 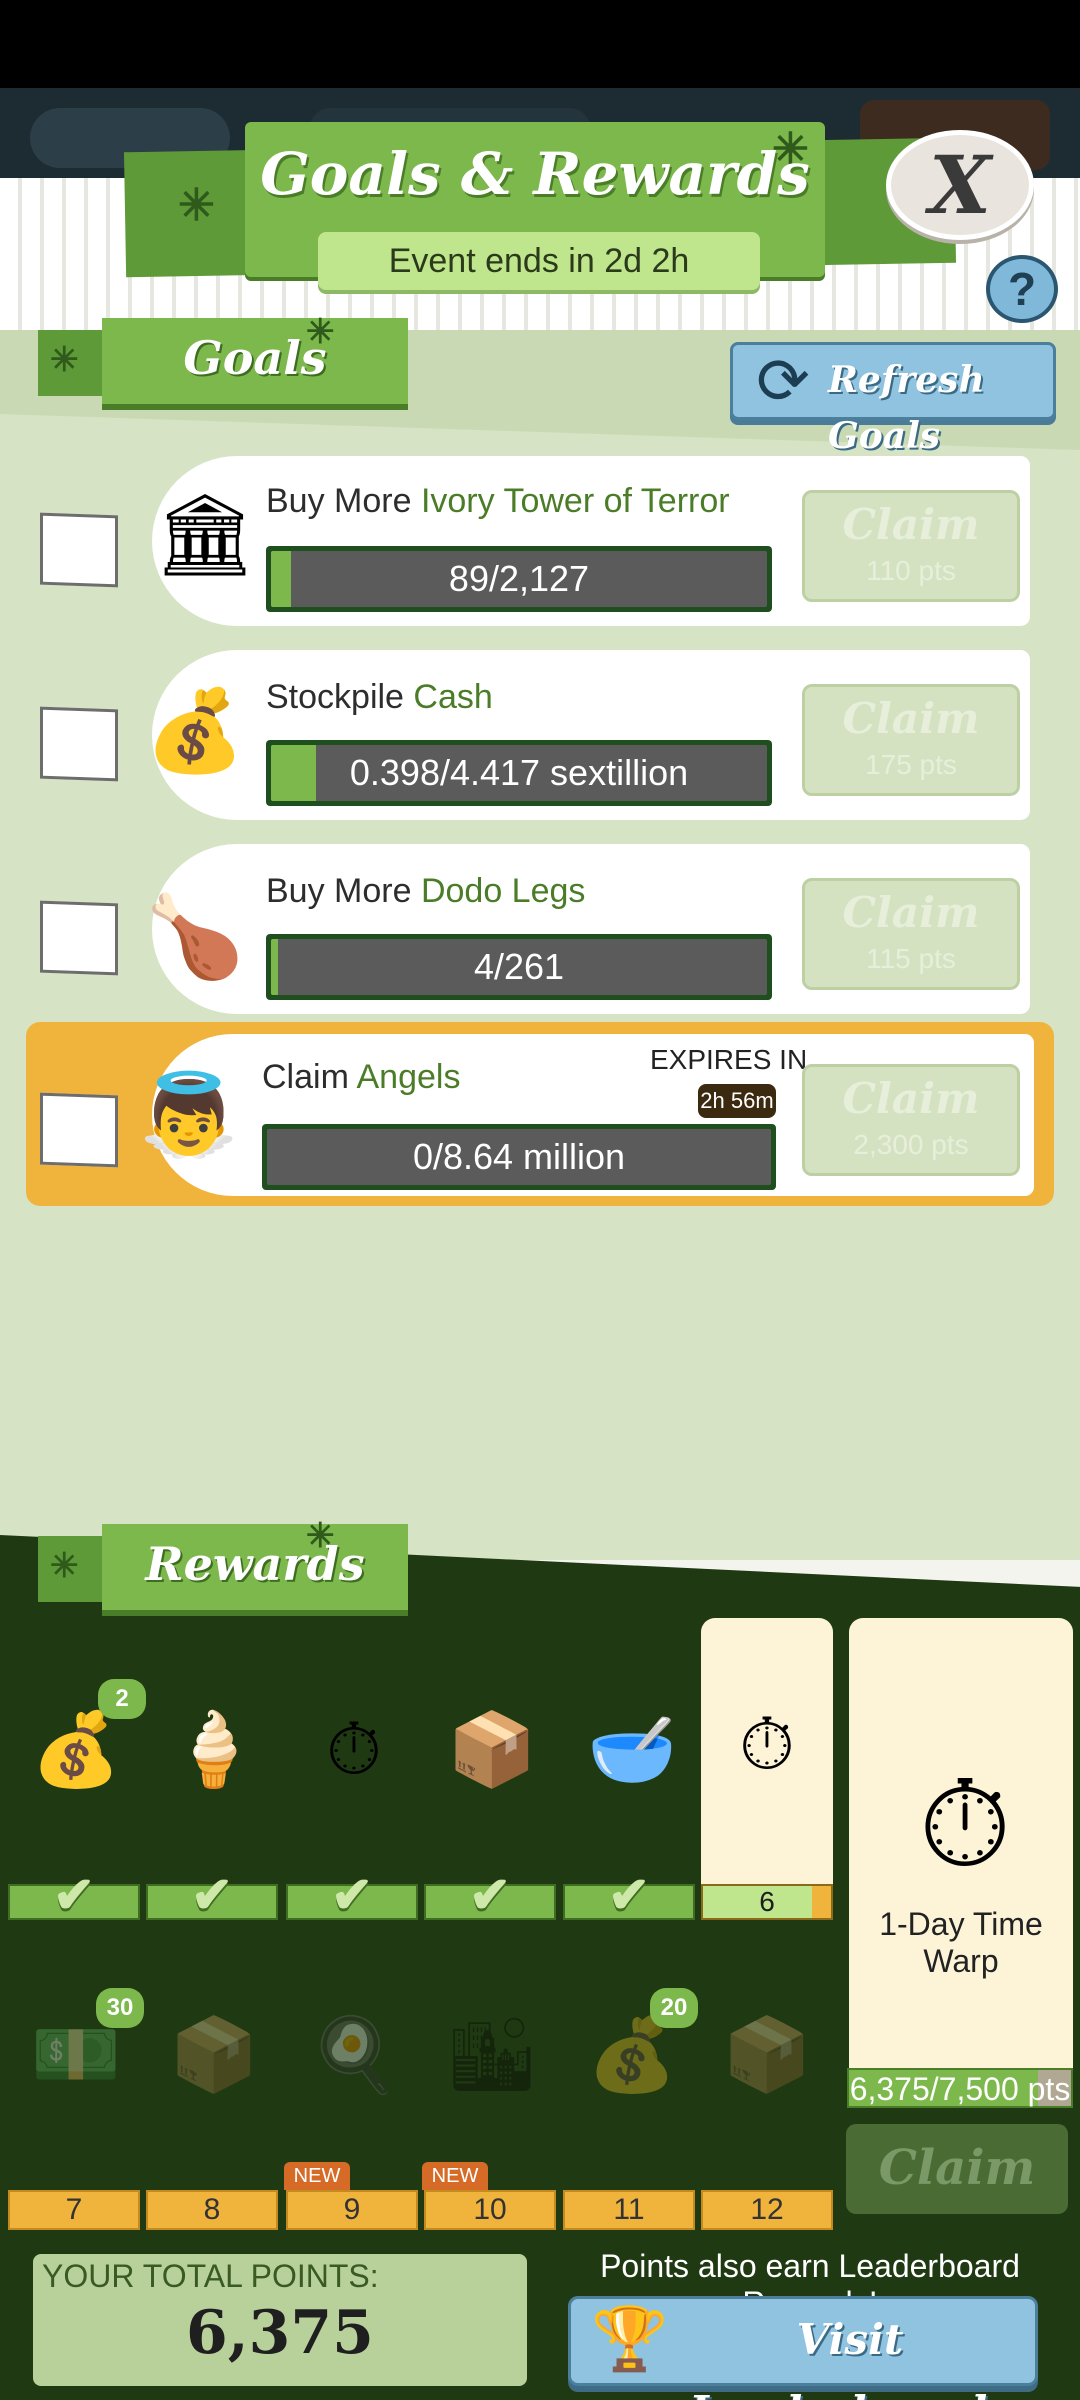 I want to click on status-bar, so click(x=540, y=44).